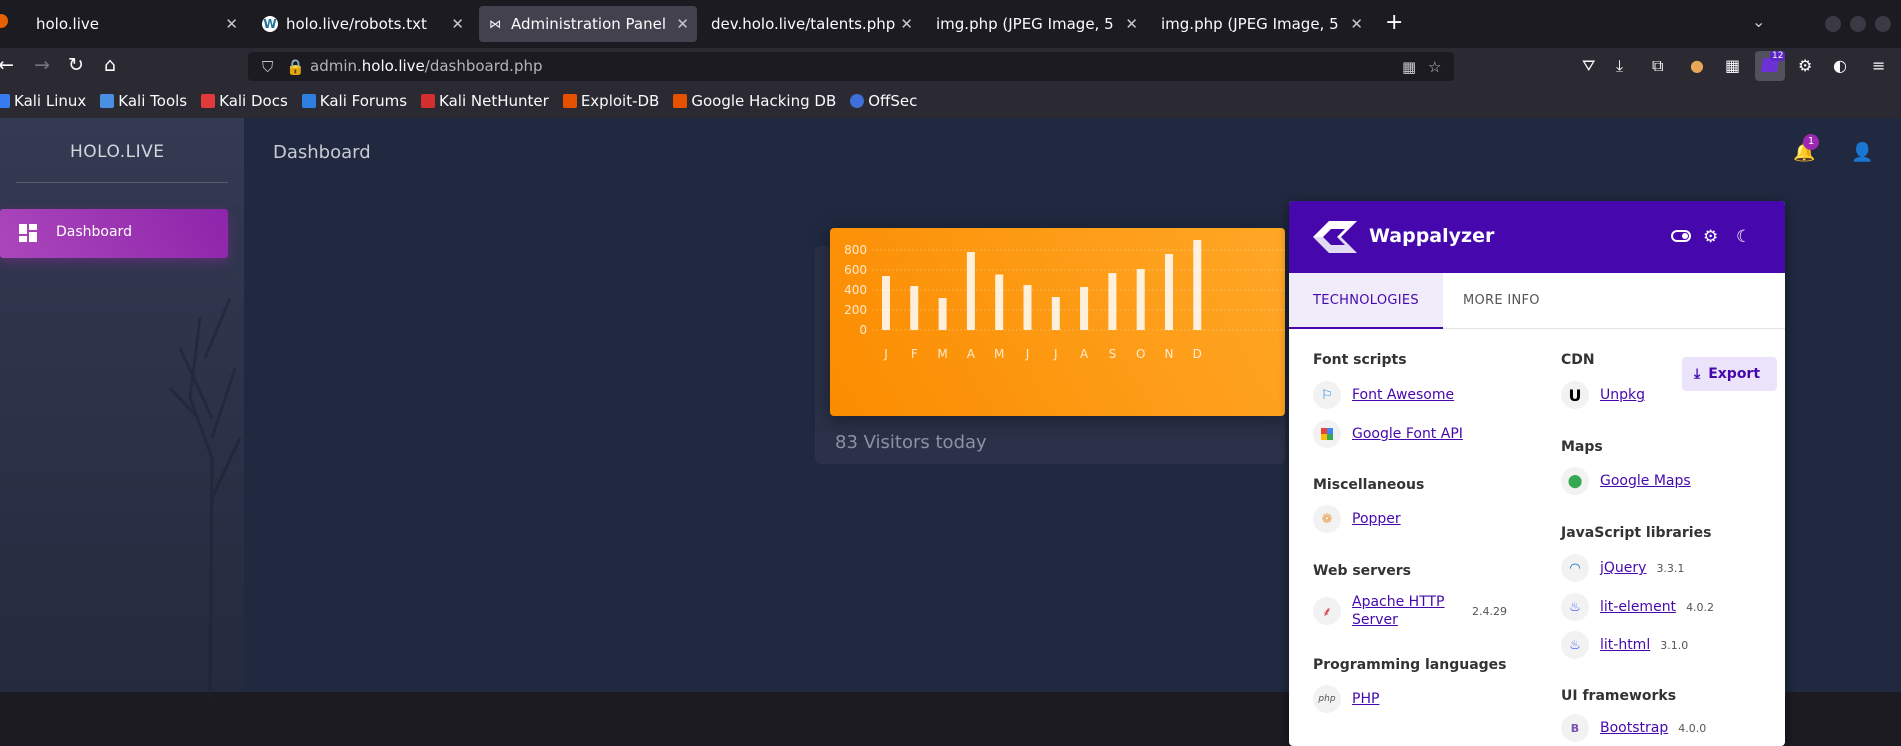  What do you see at coordinates (1657, 66) in the screenshot?
I see `extensions-icon: ⧉` at bounding box center [1657, 66].